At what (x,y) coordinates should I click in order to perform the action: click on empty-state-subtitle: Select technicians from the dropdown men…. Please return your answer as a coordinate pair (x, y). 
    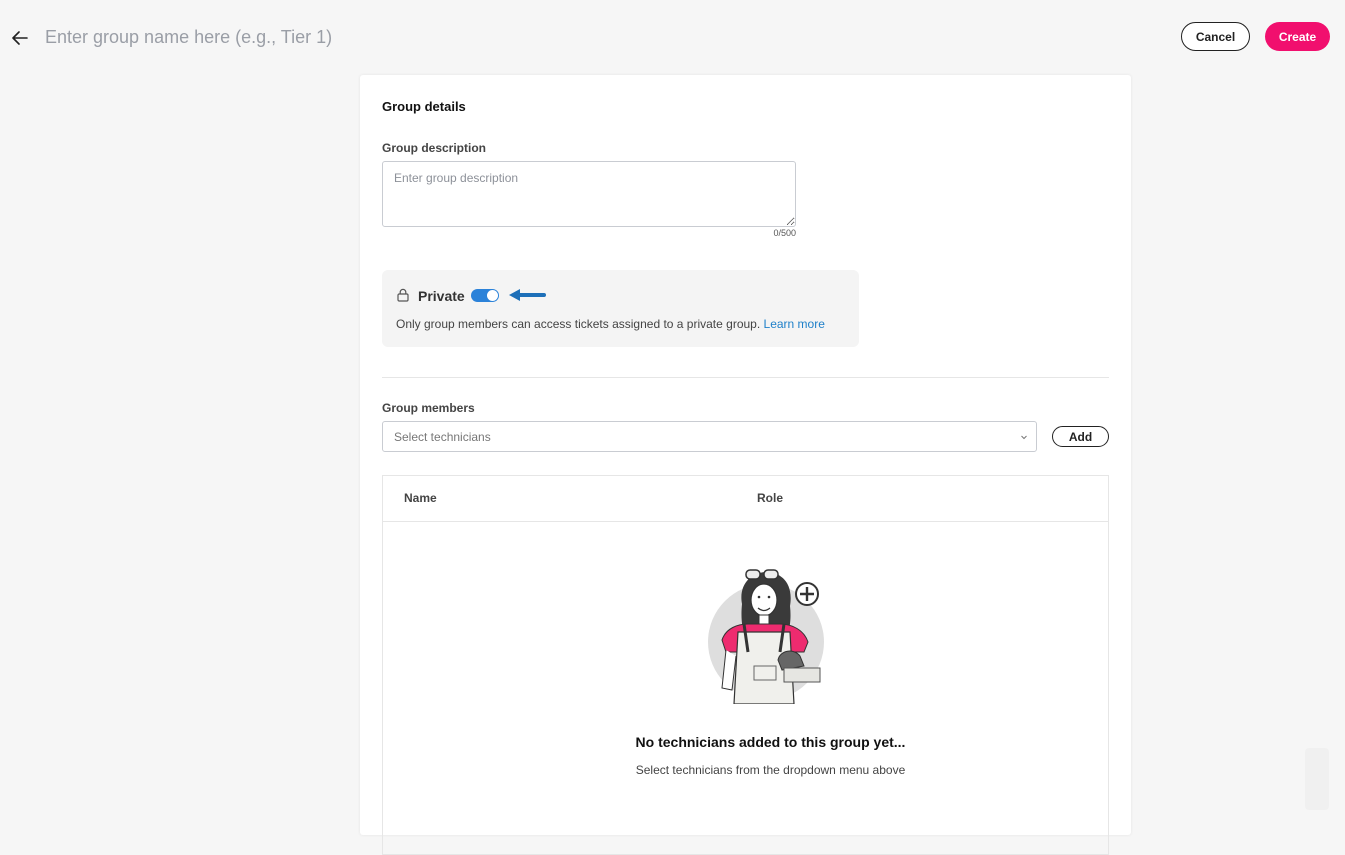
    Looking at the image, I should click on (770, 770).